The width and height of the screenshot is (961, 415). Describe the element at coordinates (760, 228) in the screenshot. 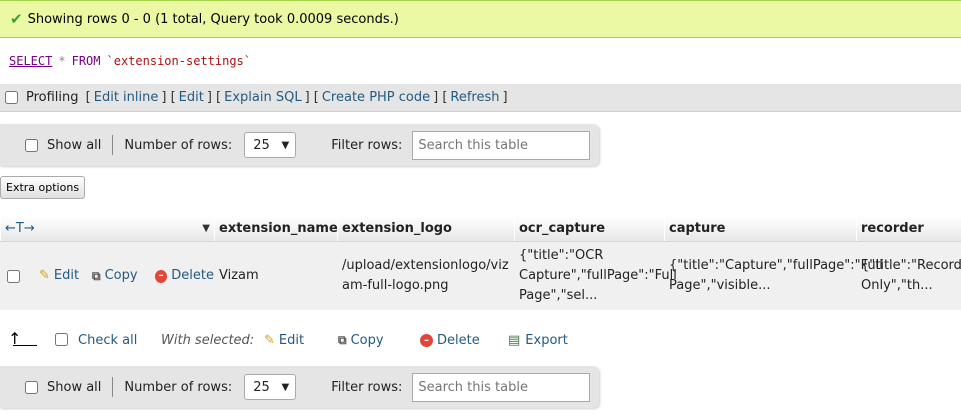

I see `column-header-capture: capture` at that location.